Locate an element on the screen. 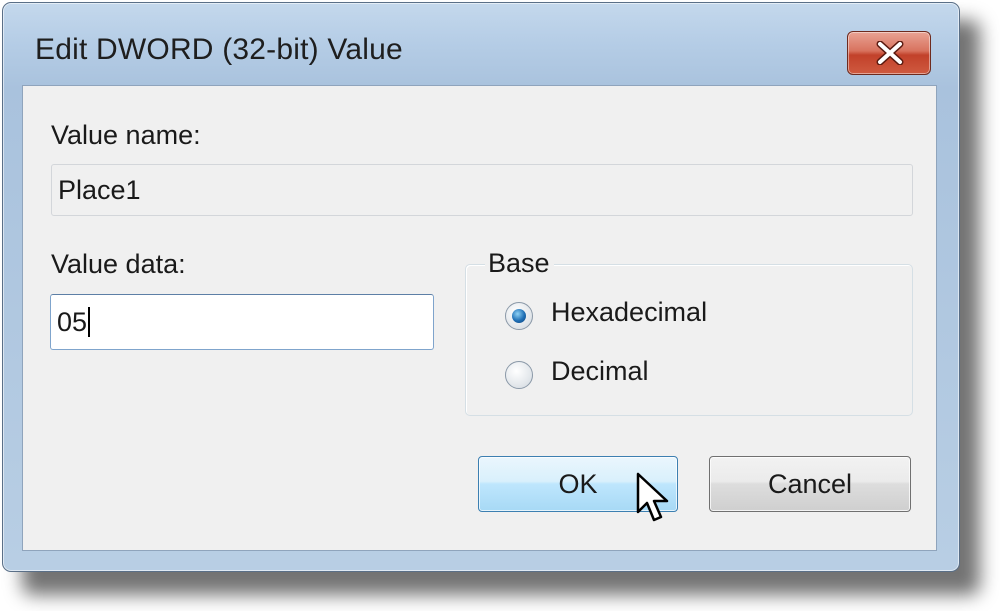 Image resolution: width=1000 pixels, height=611 pixels. base-legend: Base is located at coordinates (519, 263).